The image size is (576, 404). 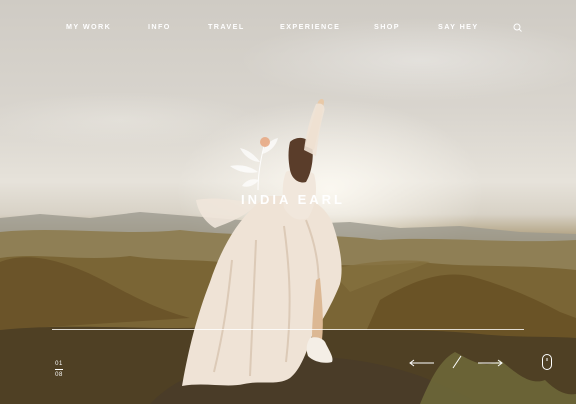 What do you see at coordinates (59, 364) in the screenshot?
I see `slide-current: 01` at bounding box center [59, 364].